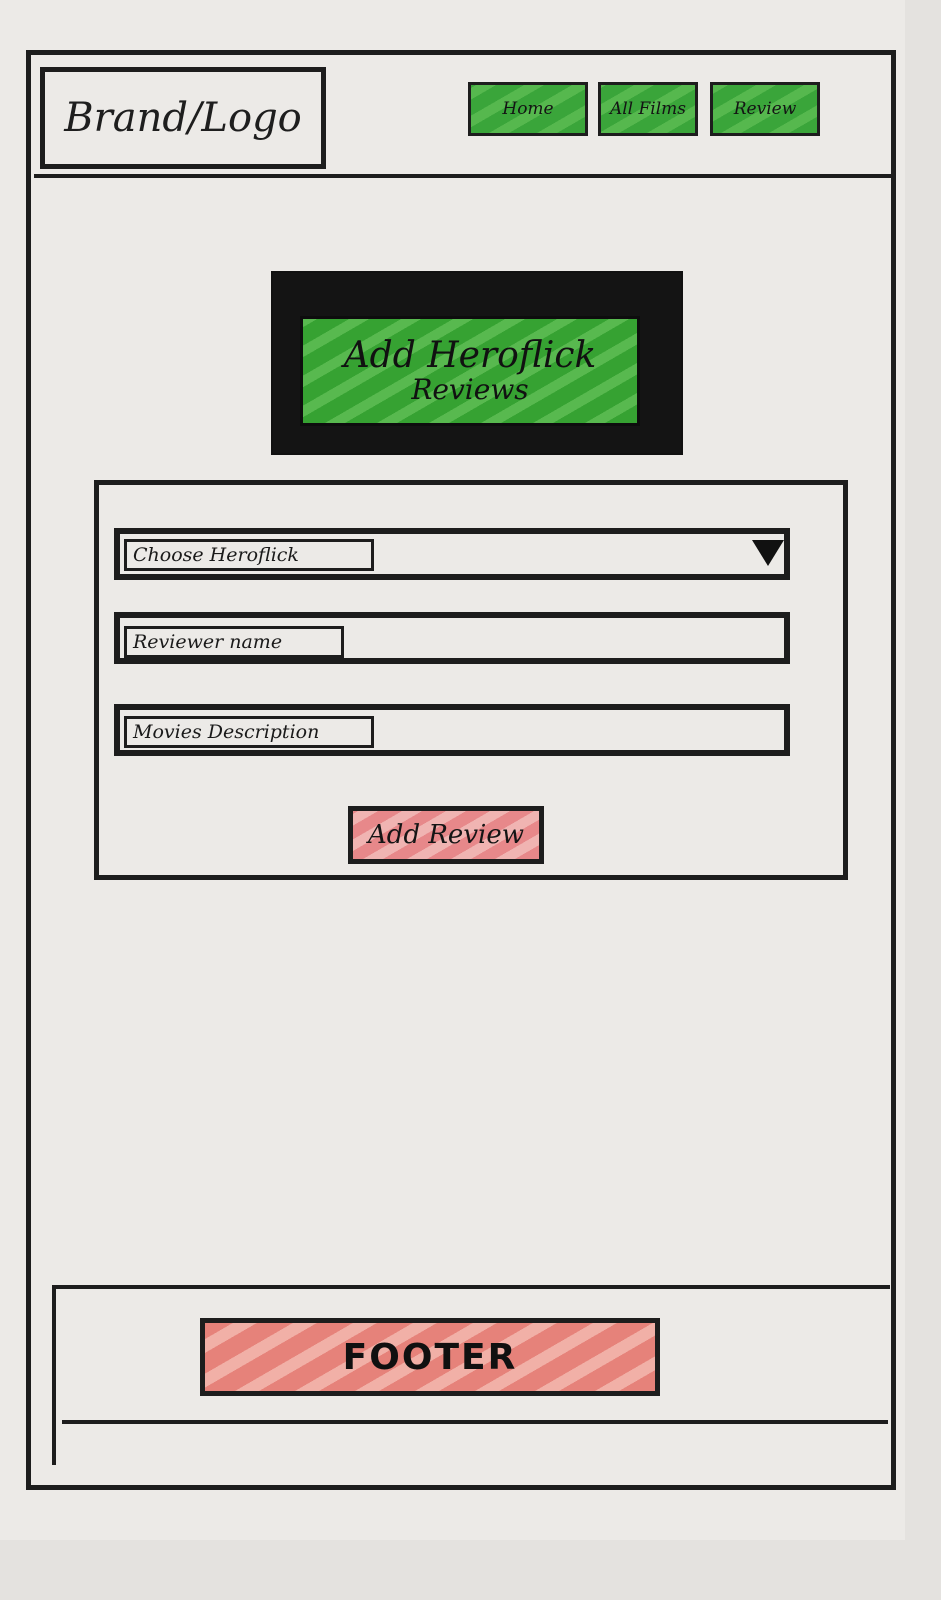  What do you see at coordinates (648, 109) in the screenshot?
I see `nav-all-films-link: All Films` at bounding box center [648, 109].